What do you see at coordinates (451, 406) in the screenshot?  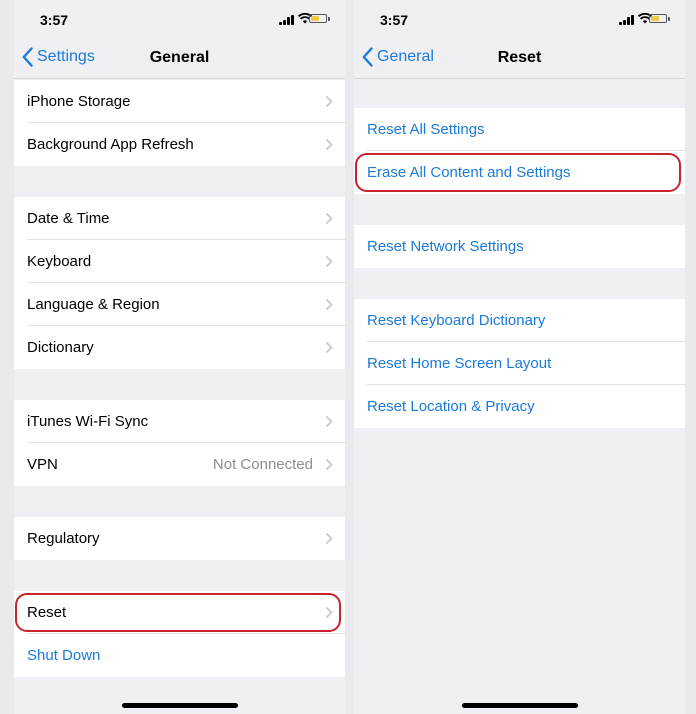 I see `row-label: Reset Location & Privacy` at bounding box center [451, 406].